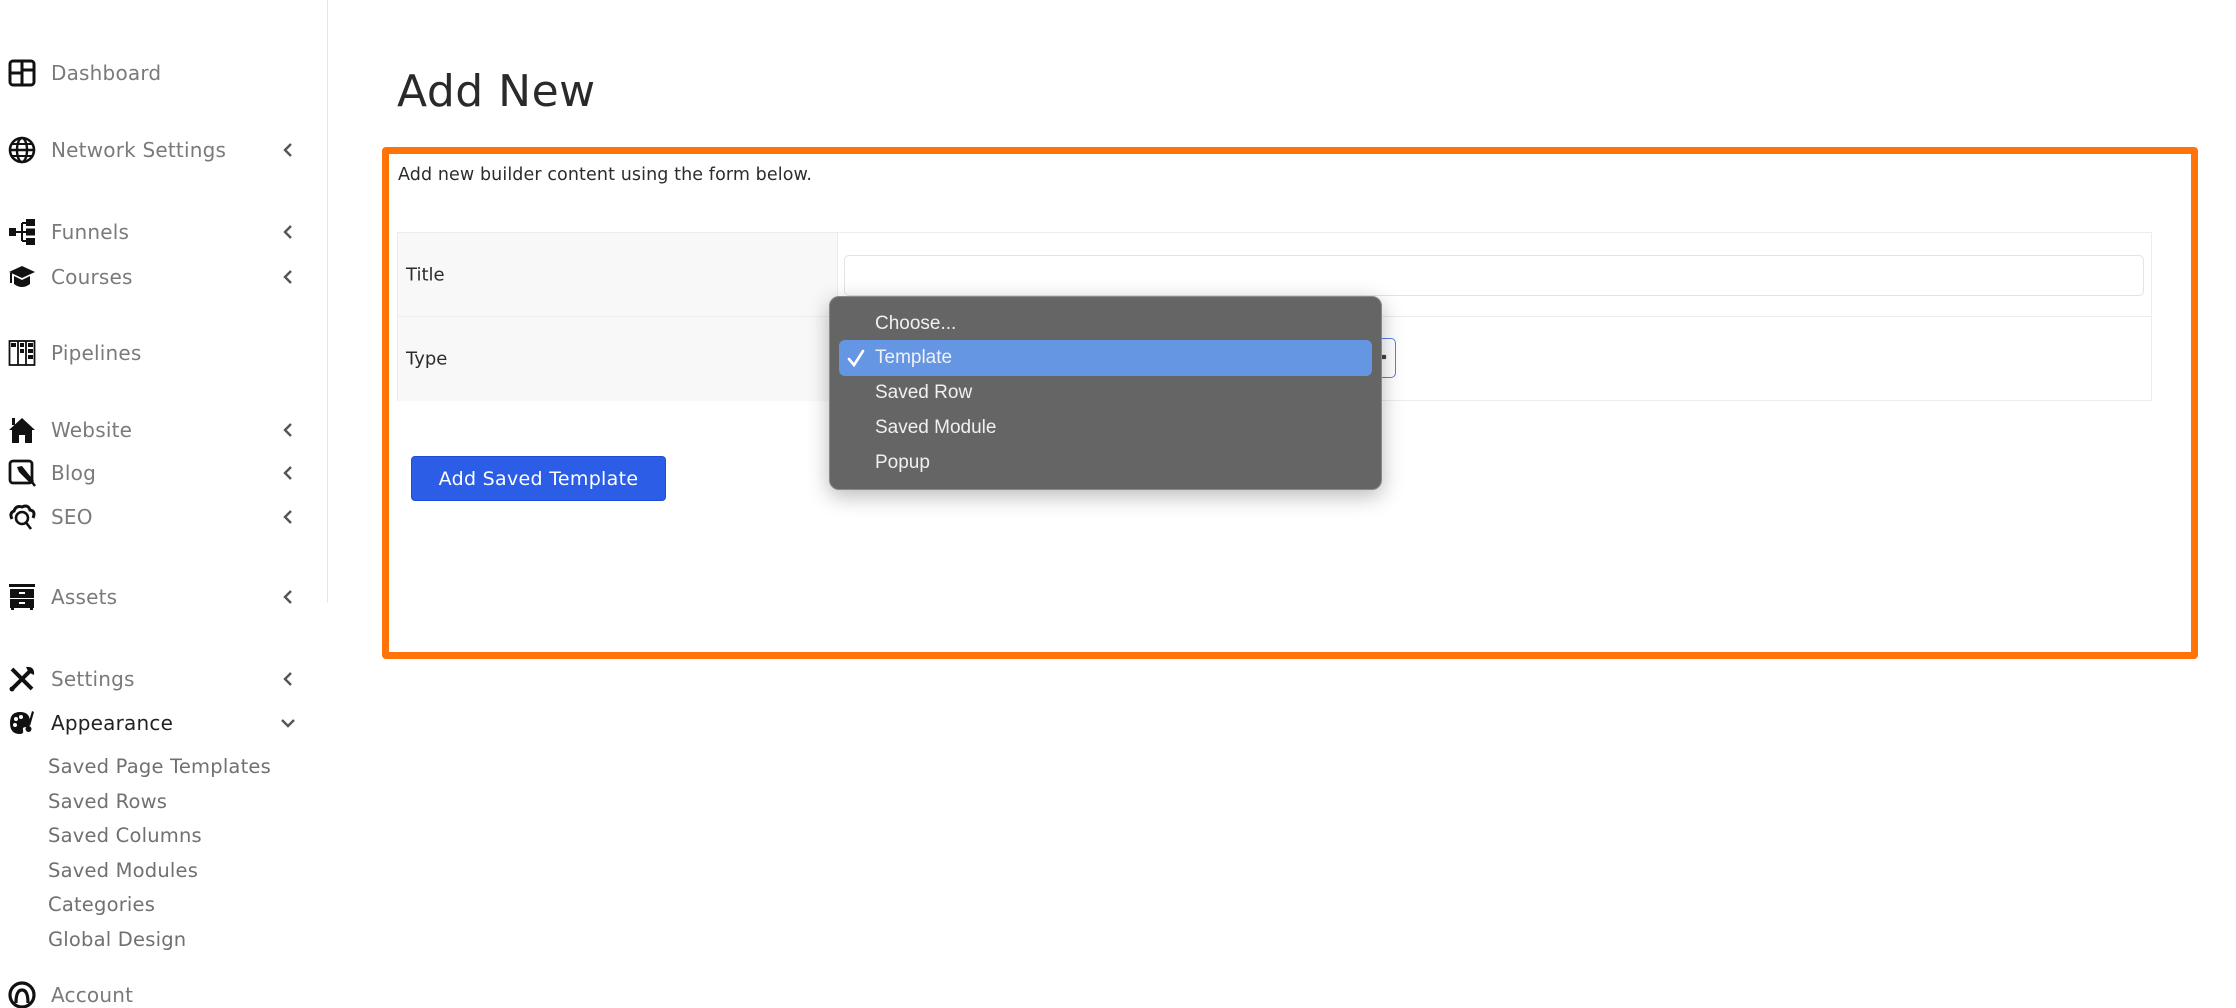 The width and height of the screenshot is (2236, 1008). I want to click on sidebar-item-funnels: Funnels, so click(155, 232).